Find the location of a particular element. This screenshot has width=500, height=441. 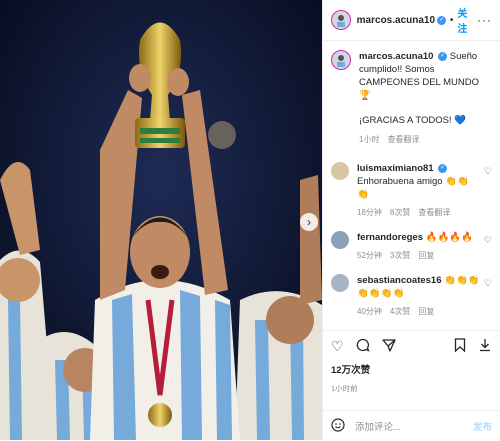

download-icon is located at coordinates (485, 346).